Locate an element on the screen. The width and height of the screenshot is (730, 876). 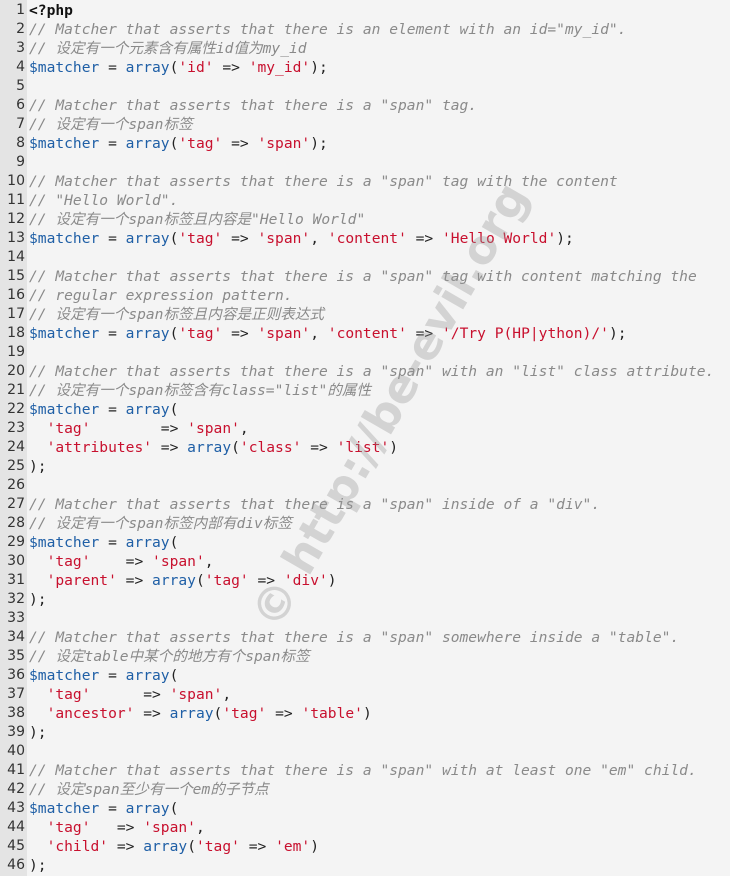
comment: // 设定有一个span标签且内容是正则表达式 is located at coordinates (177, 314).